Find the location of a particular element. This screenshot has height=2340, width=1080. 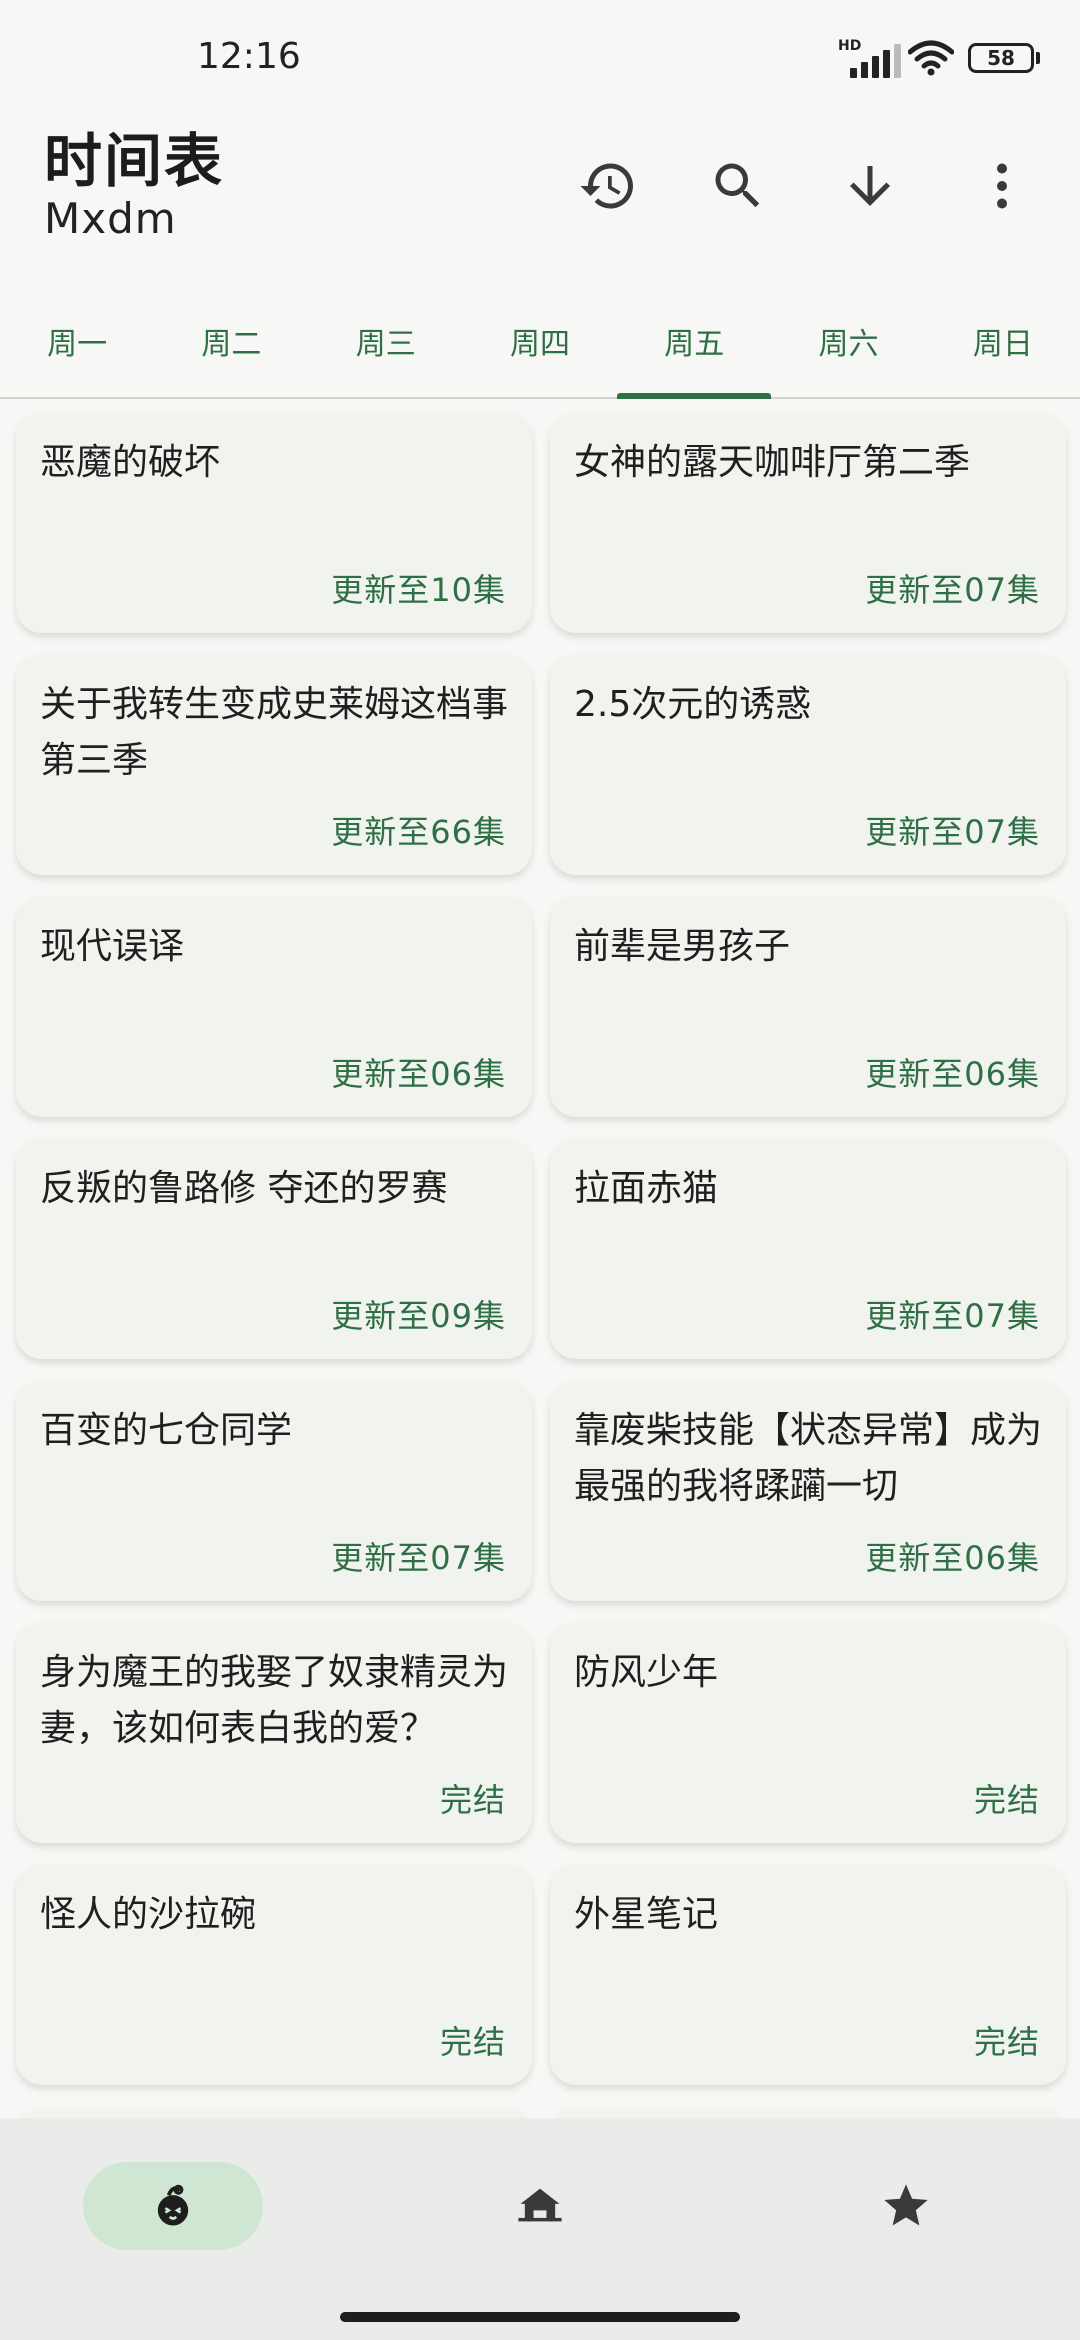

home-icon is located at coordinates (540, 2205).